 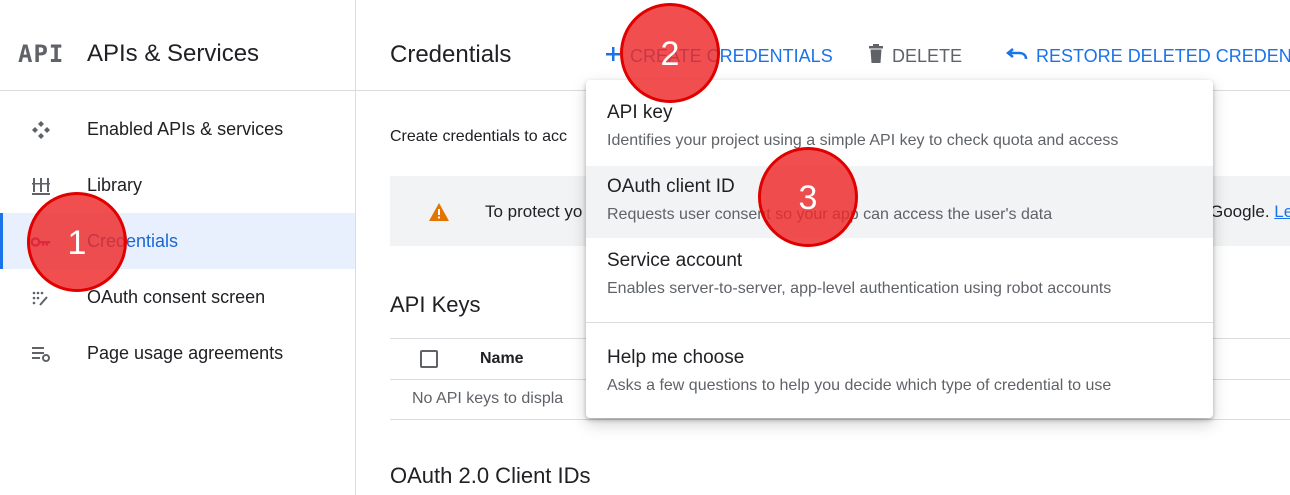 I want to click on api-keys-title: API Keys, so click(x=435, y=304).